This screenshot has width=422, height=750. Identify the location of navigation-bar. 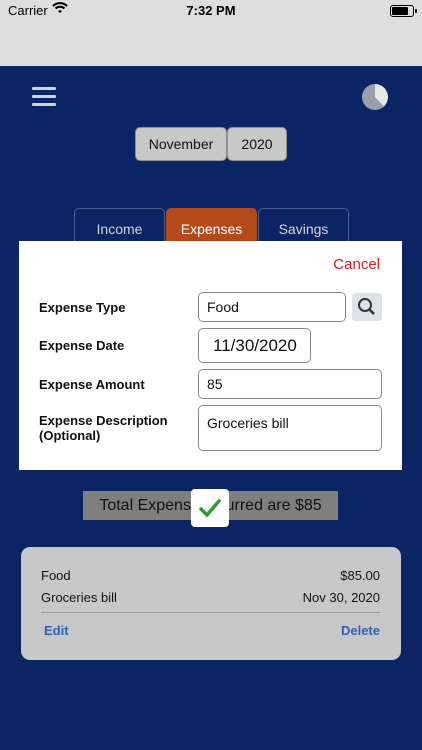
(211, 44).